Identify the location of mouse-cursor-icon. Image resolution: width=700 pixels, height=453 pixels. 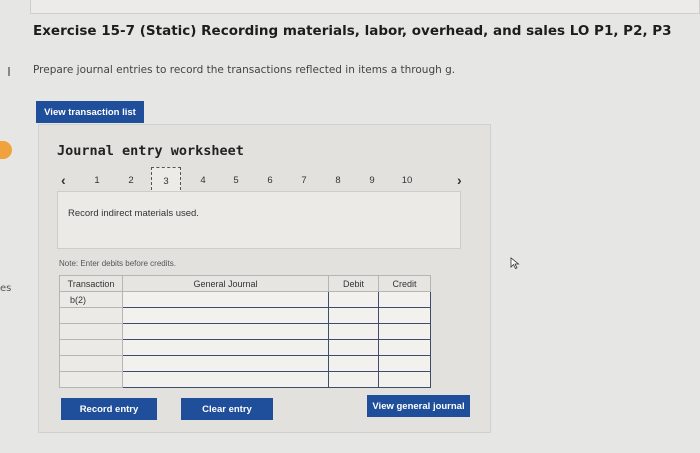
(515, 263).